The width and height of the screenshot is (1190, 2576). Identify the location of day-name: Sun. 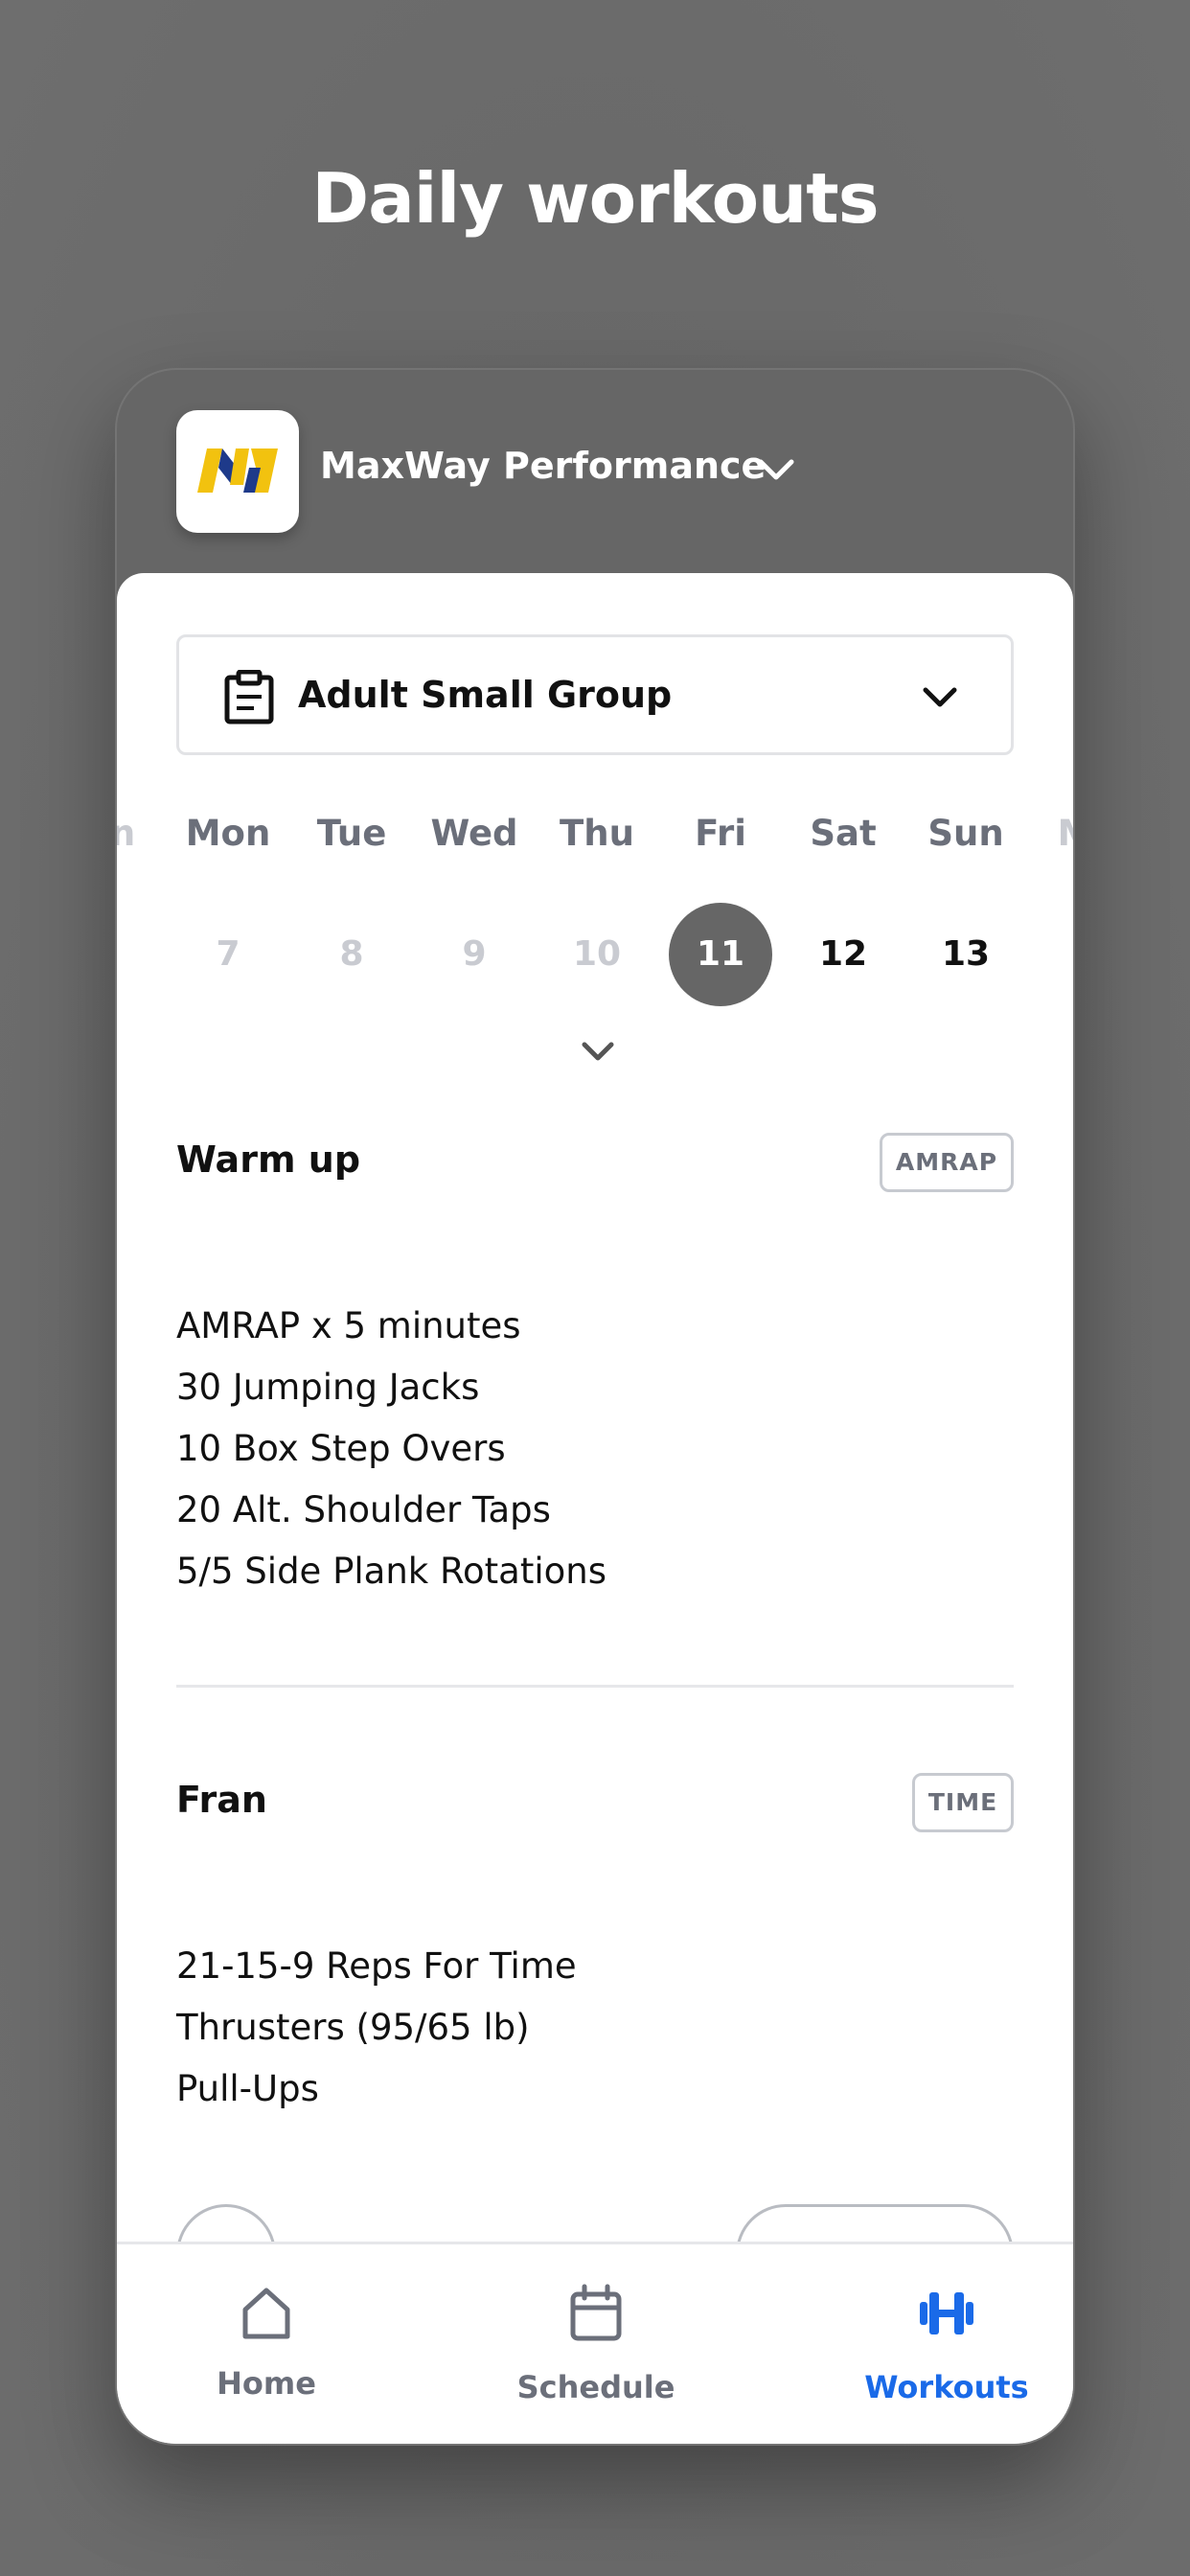
(966, 833).